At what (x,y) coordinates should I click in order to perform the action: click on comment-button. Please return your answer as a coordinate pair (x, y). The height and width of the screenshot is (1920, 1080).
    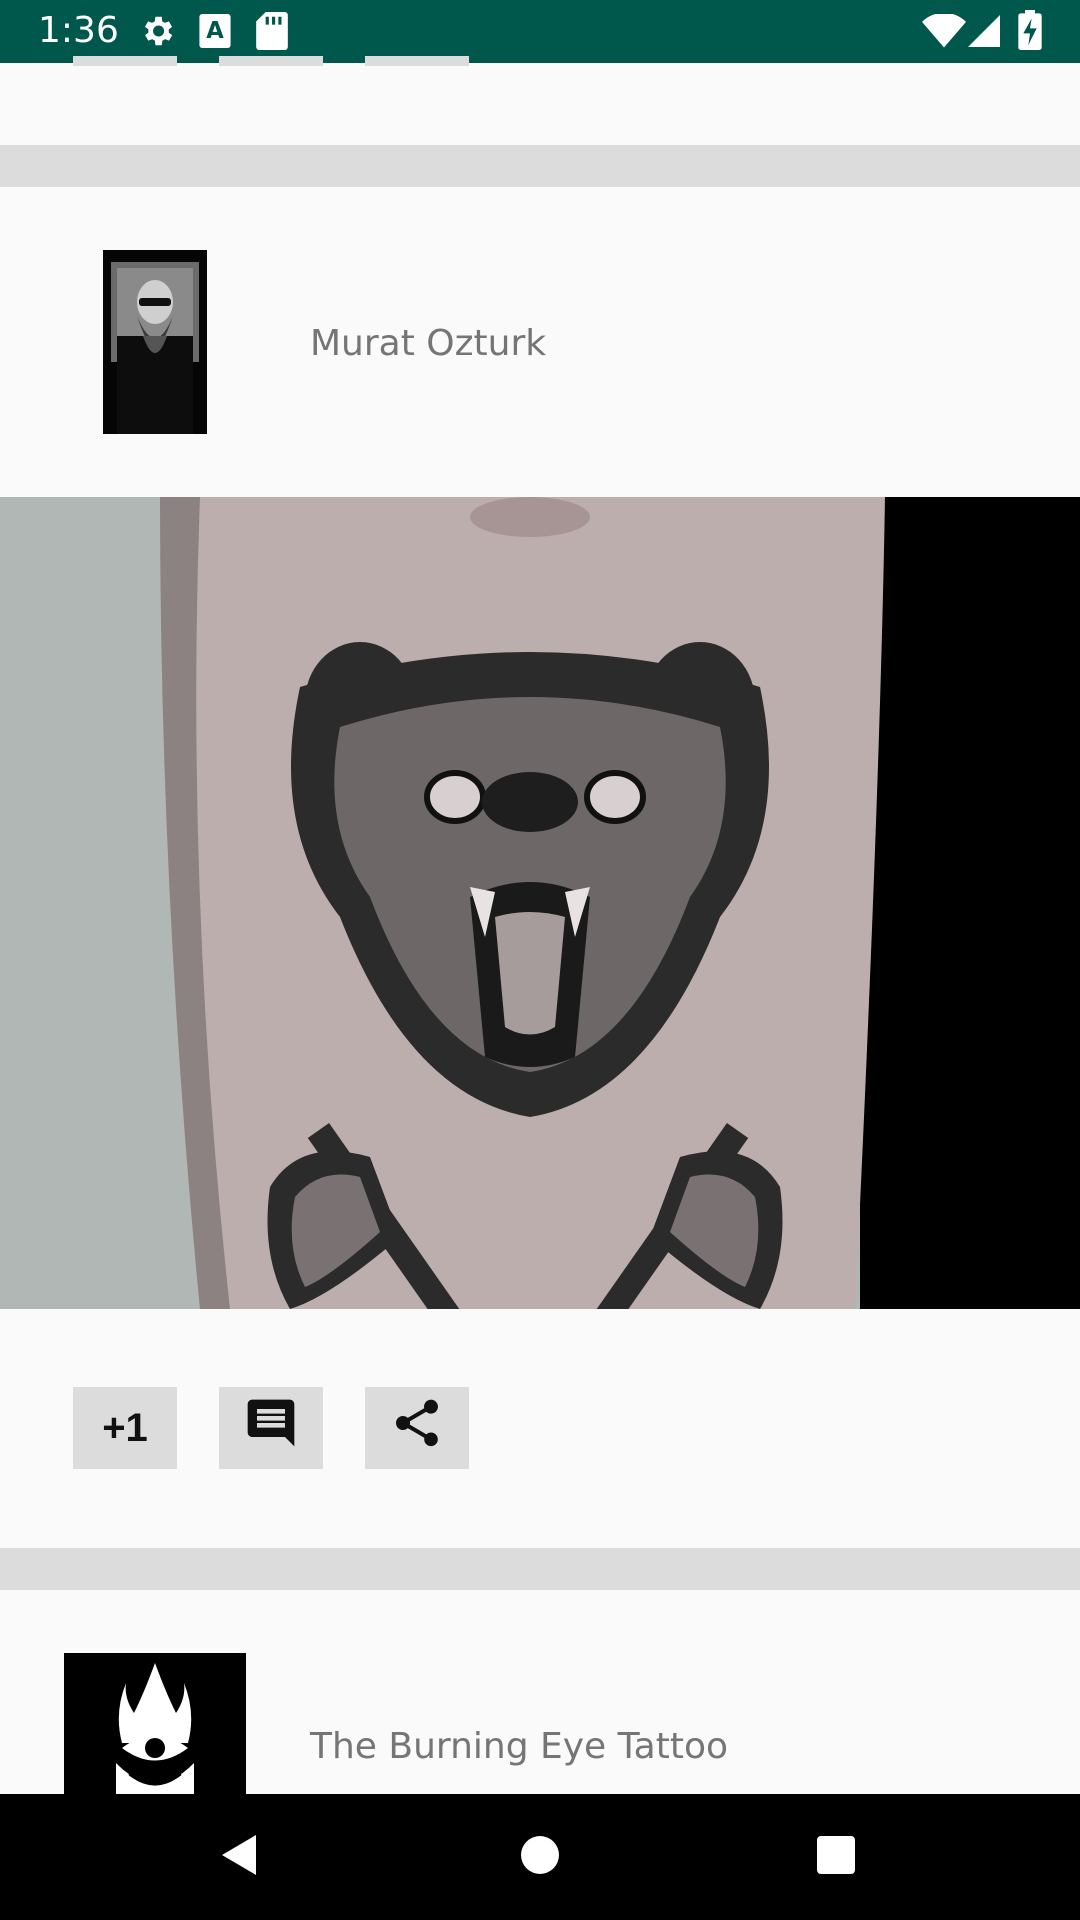
    Looking at the image, I should click on (271, 1428).